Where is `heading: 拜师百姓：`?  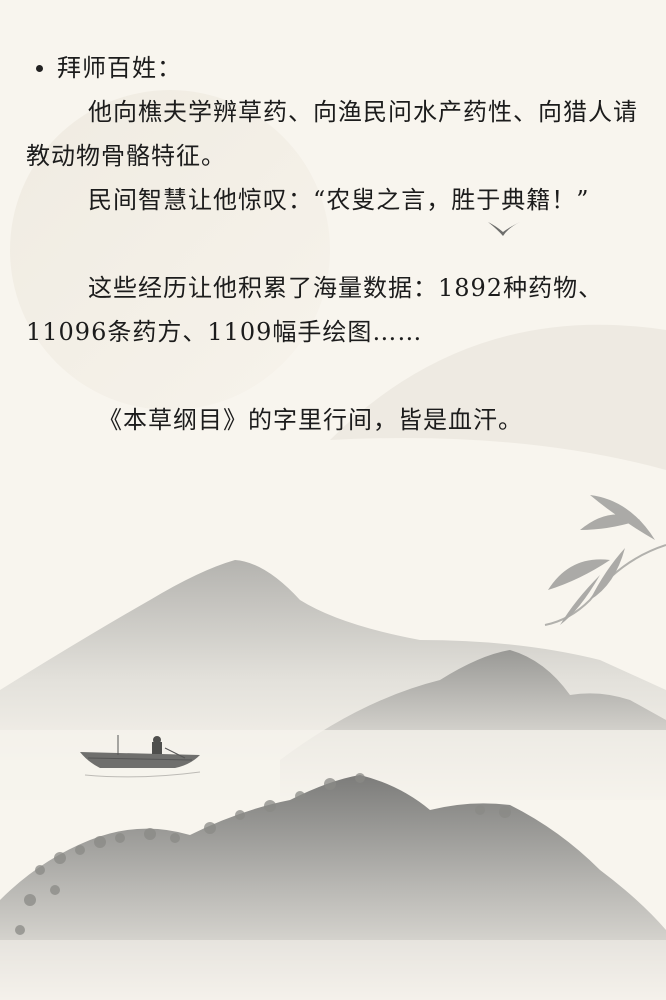 heading: 拜师百姓： is located at coordinates (119, 68).